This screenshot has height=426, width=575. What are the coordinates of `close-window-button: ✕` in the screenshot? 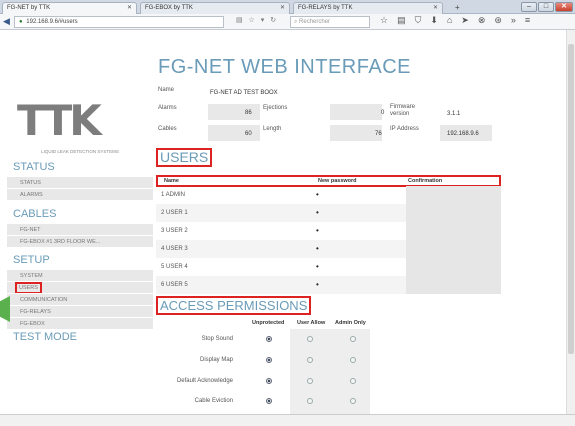 It's located at (564, 7).